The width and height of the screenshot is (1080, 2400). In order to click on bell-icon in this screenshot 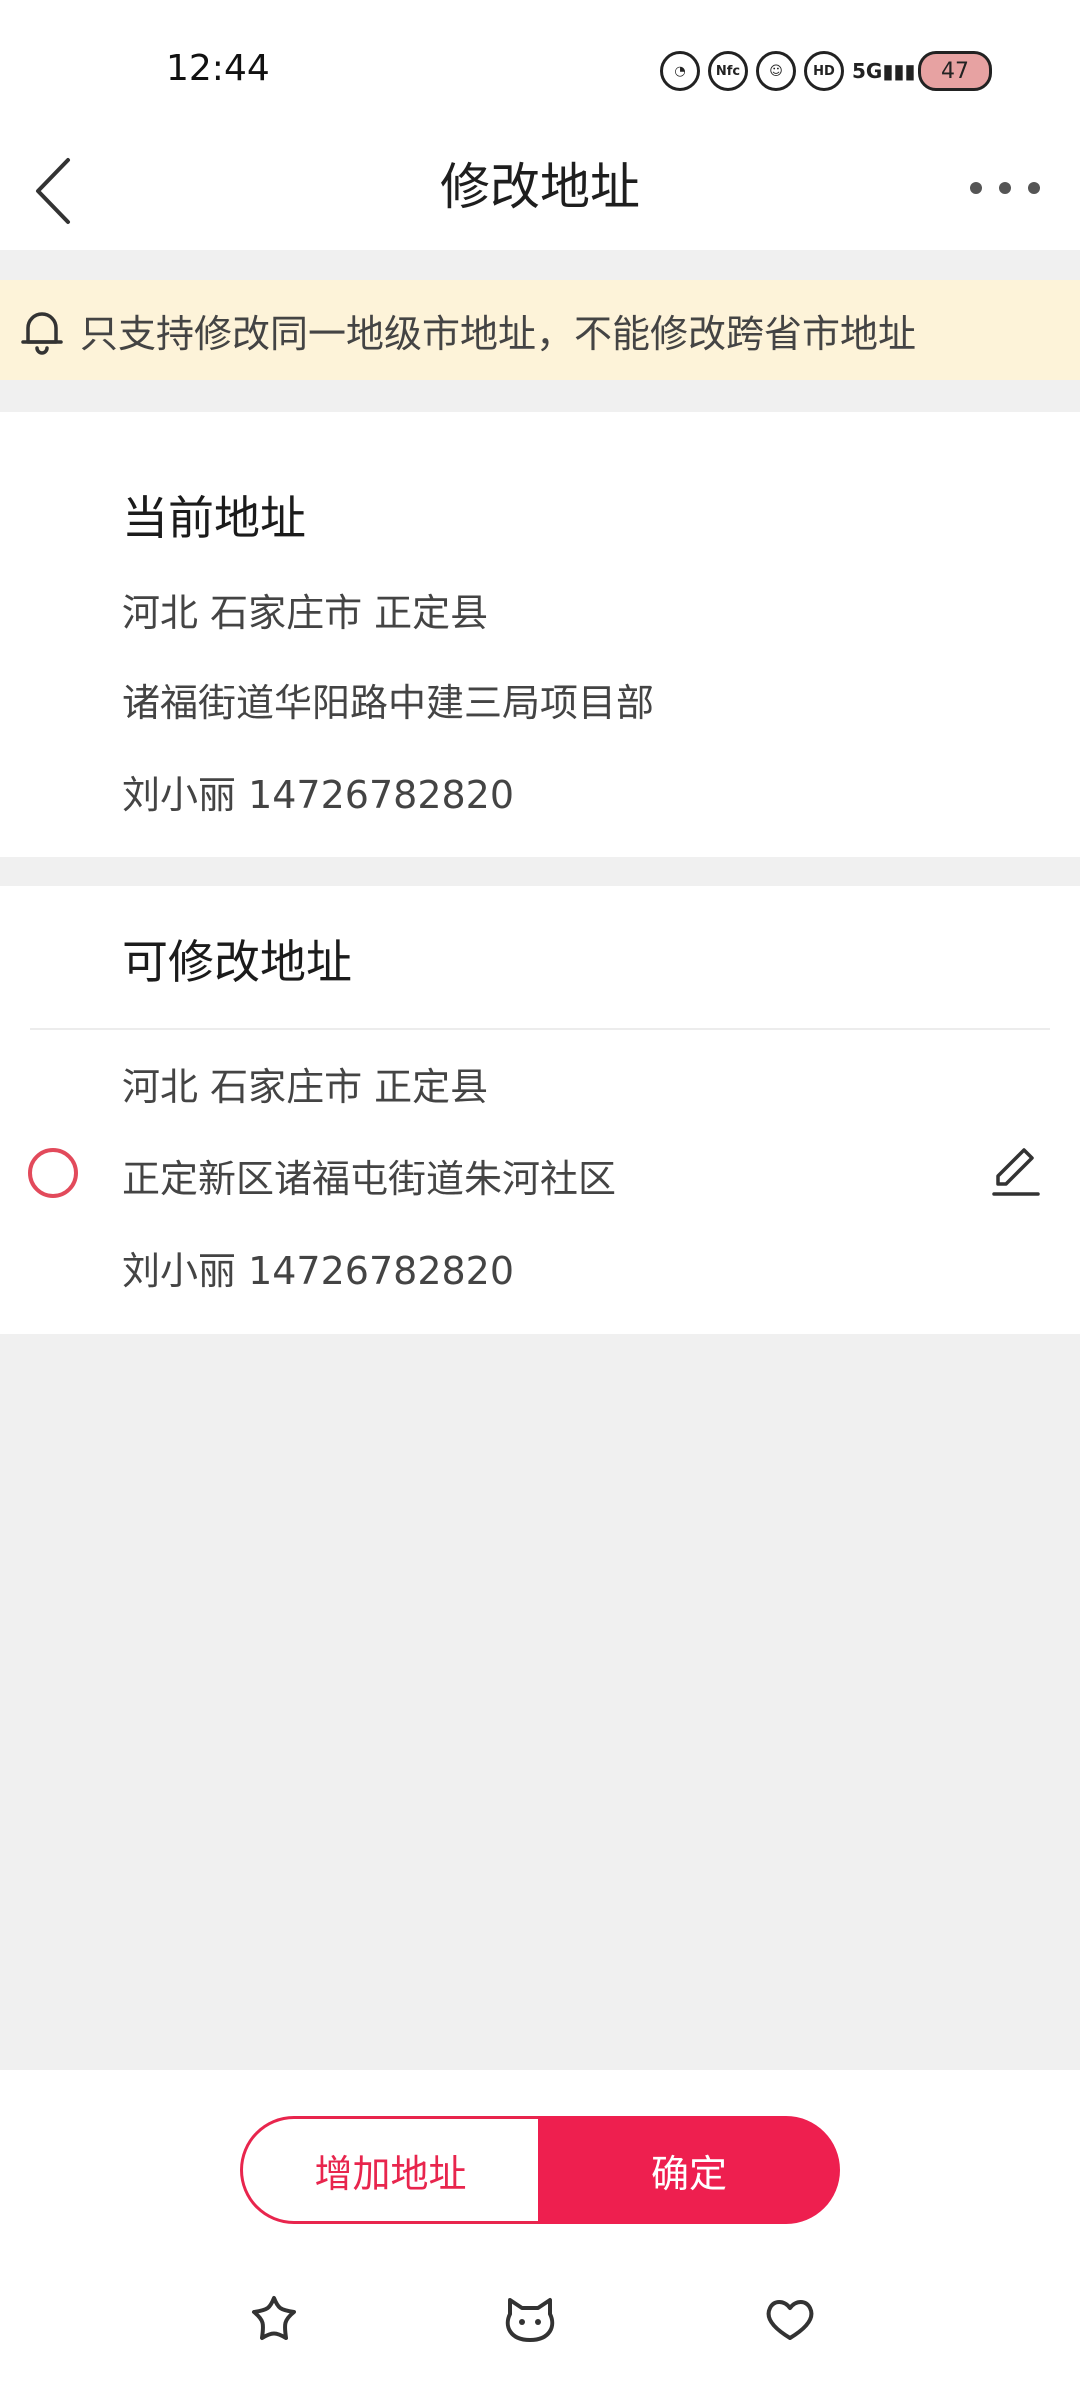, I will do `click(42, 333)`.